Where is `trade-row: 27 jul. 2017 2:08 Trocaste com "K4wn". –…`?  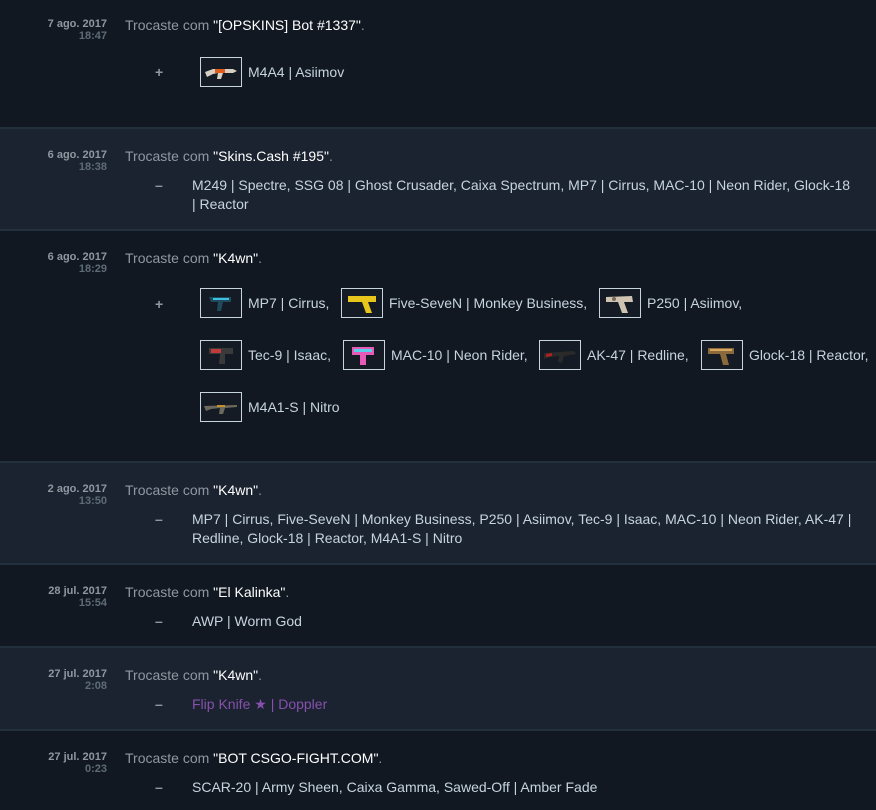 trade-row: 27 jul. 2017 2:08 Trocaste com "K4wn". –… is located at coordinates (438, 689).